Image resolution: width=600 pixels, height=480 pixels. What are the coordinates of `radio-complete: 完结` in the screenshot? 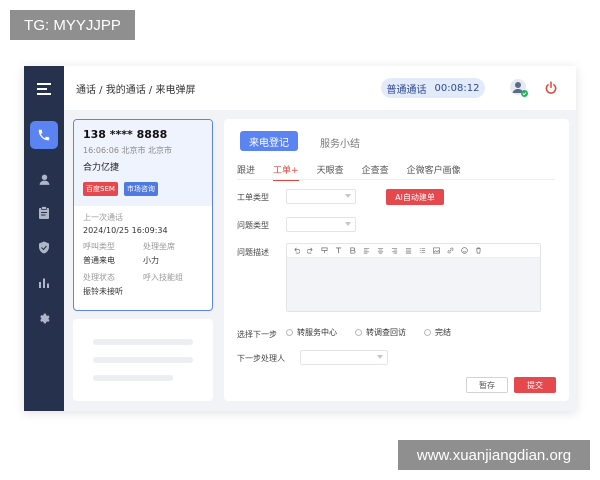 It's located at (437, 332).